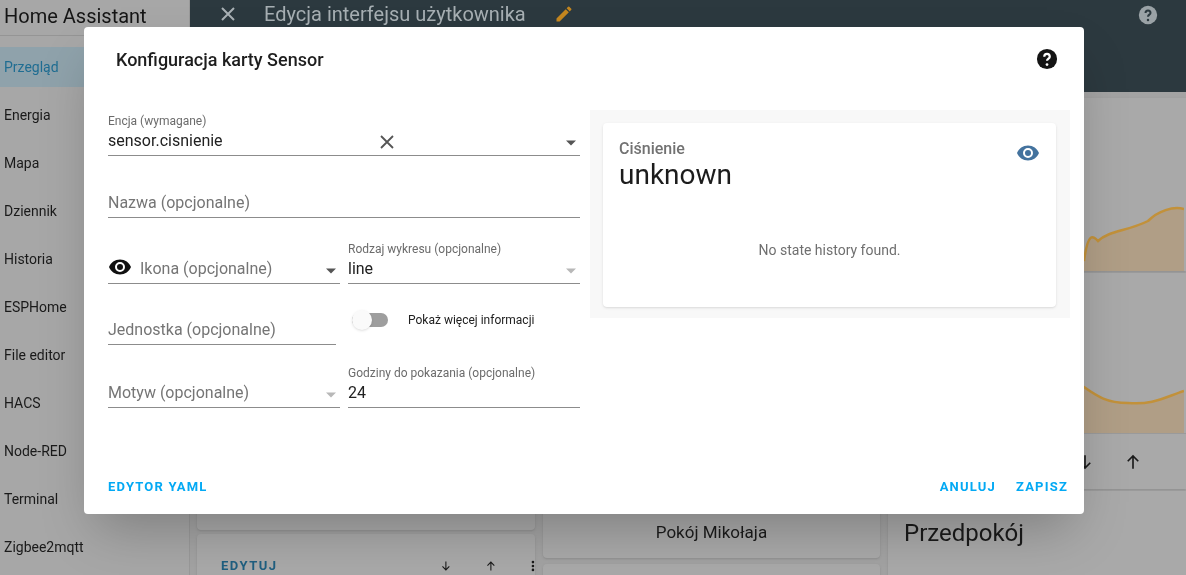 The height and width of the screenshot is (575, 1186). I want to click on area-title: Przedpokój, so click(964, 533).